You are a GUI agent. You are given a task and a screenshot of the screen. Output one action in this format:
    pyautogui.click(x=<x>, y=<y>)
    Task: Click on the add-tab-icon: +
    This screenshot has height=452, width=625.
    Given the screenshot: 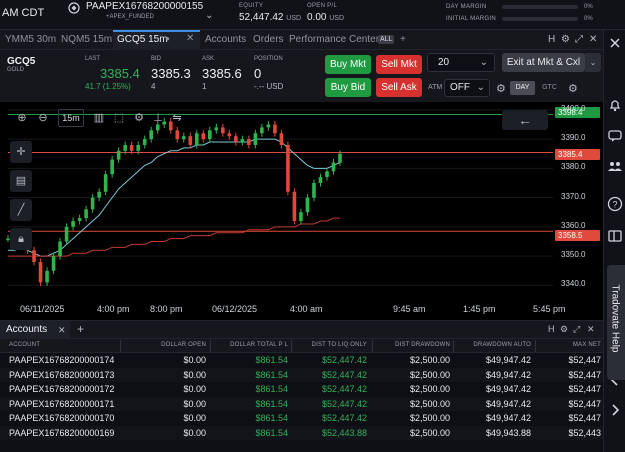 What is the action you would take?
    pyautogui.click(x=403, y=39)
    